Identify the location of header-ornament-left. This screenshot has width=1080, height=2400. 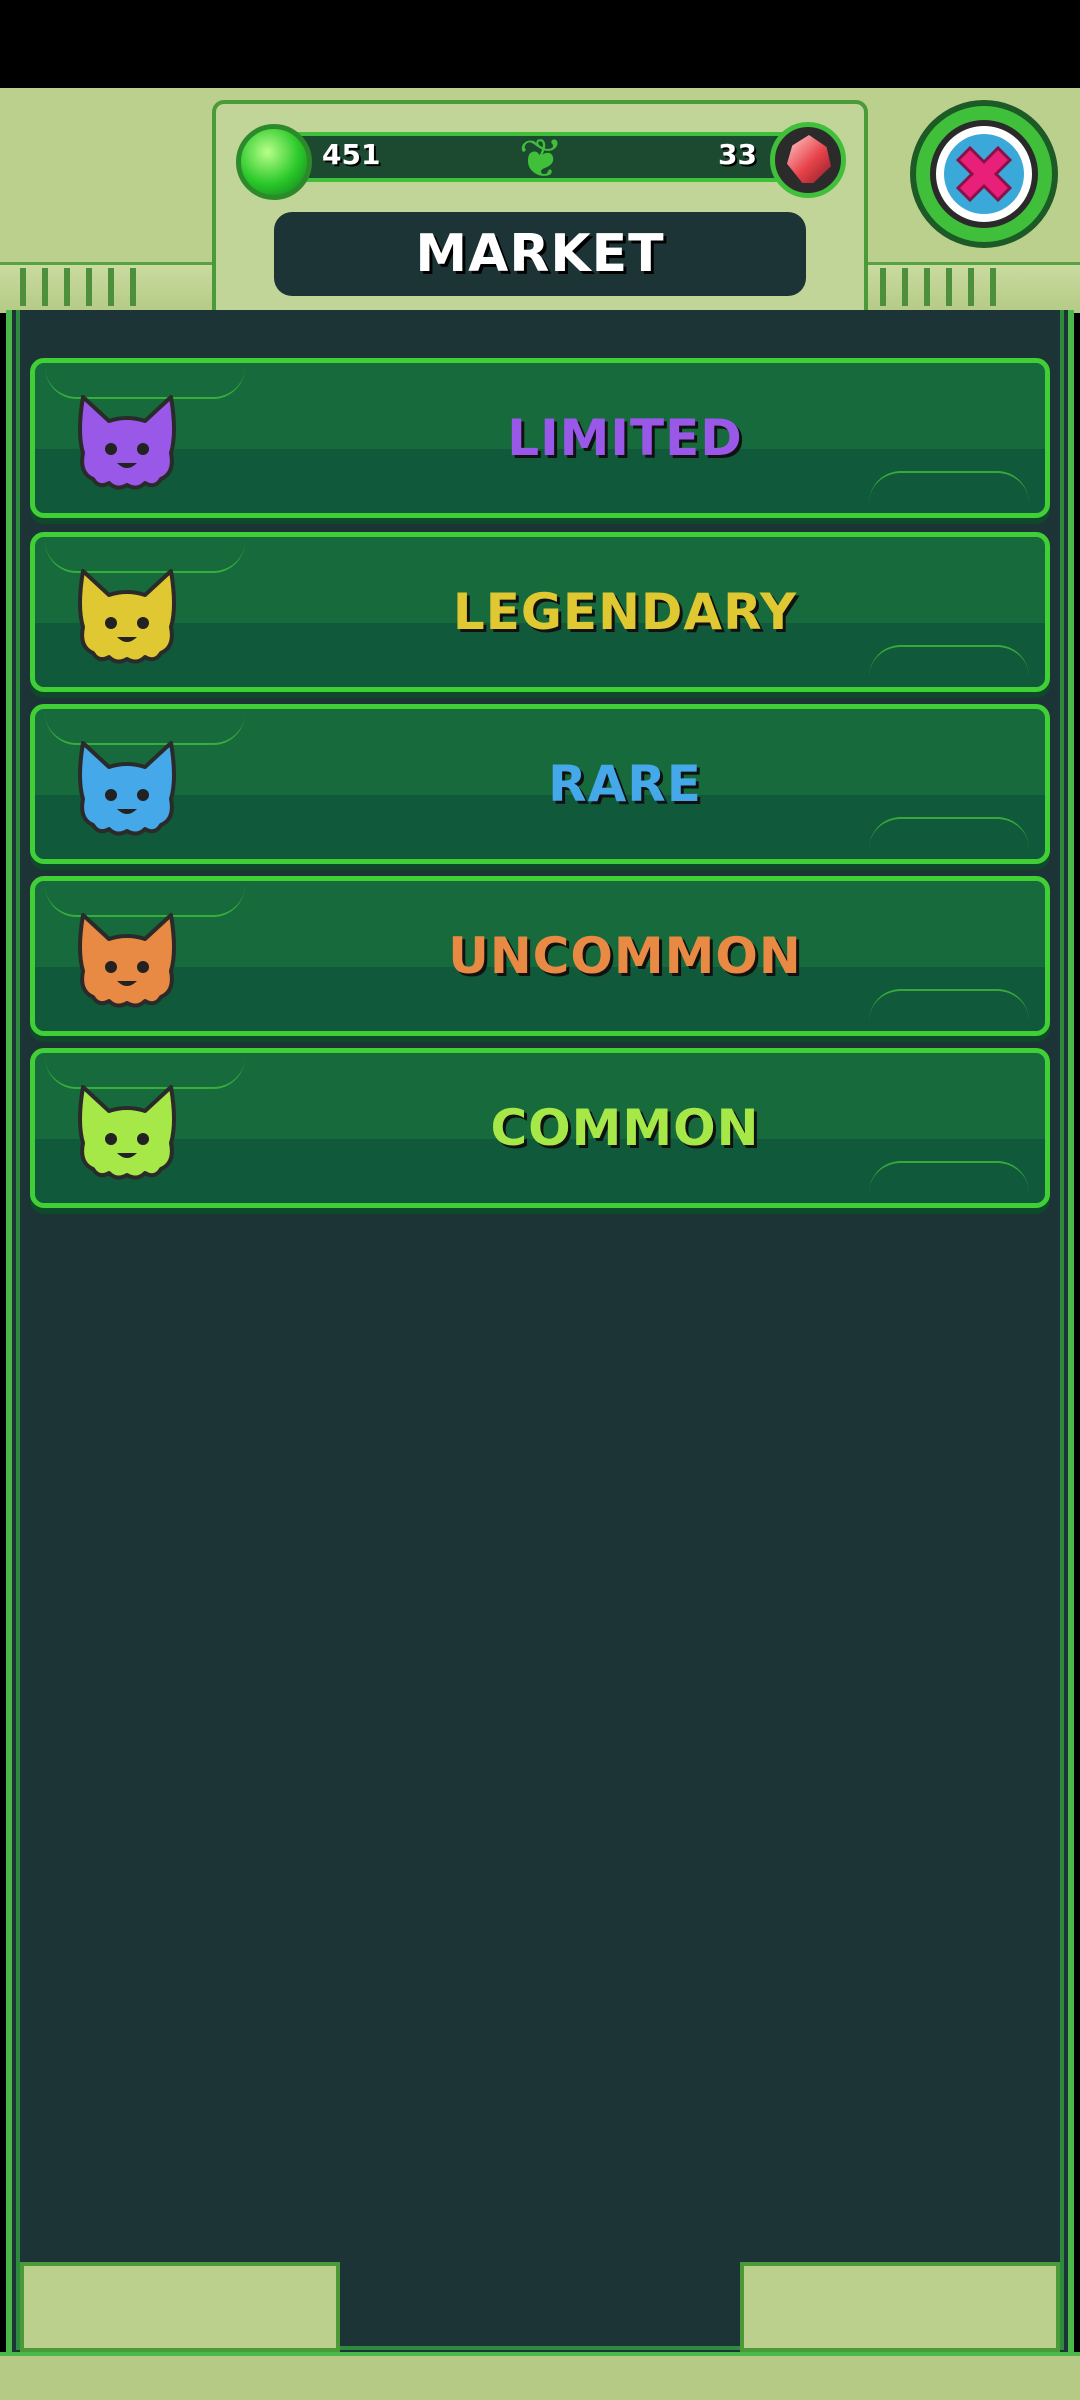
(86, 287).